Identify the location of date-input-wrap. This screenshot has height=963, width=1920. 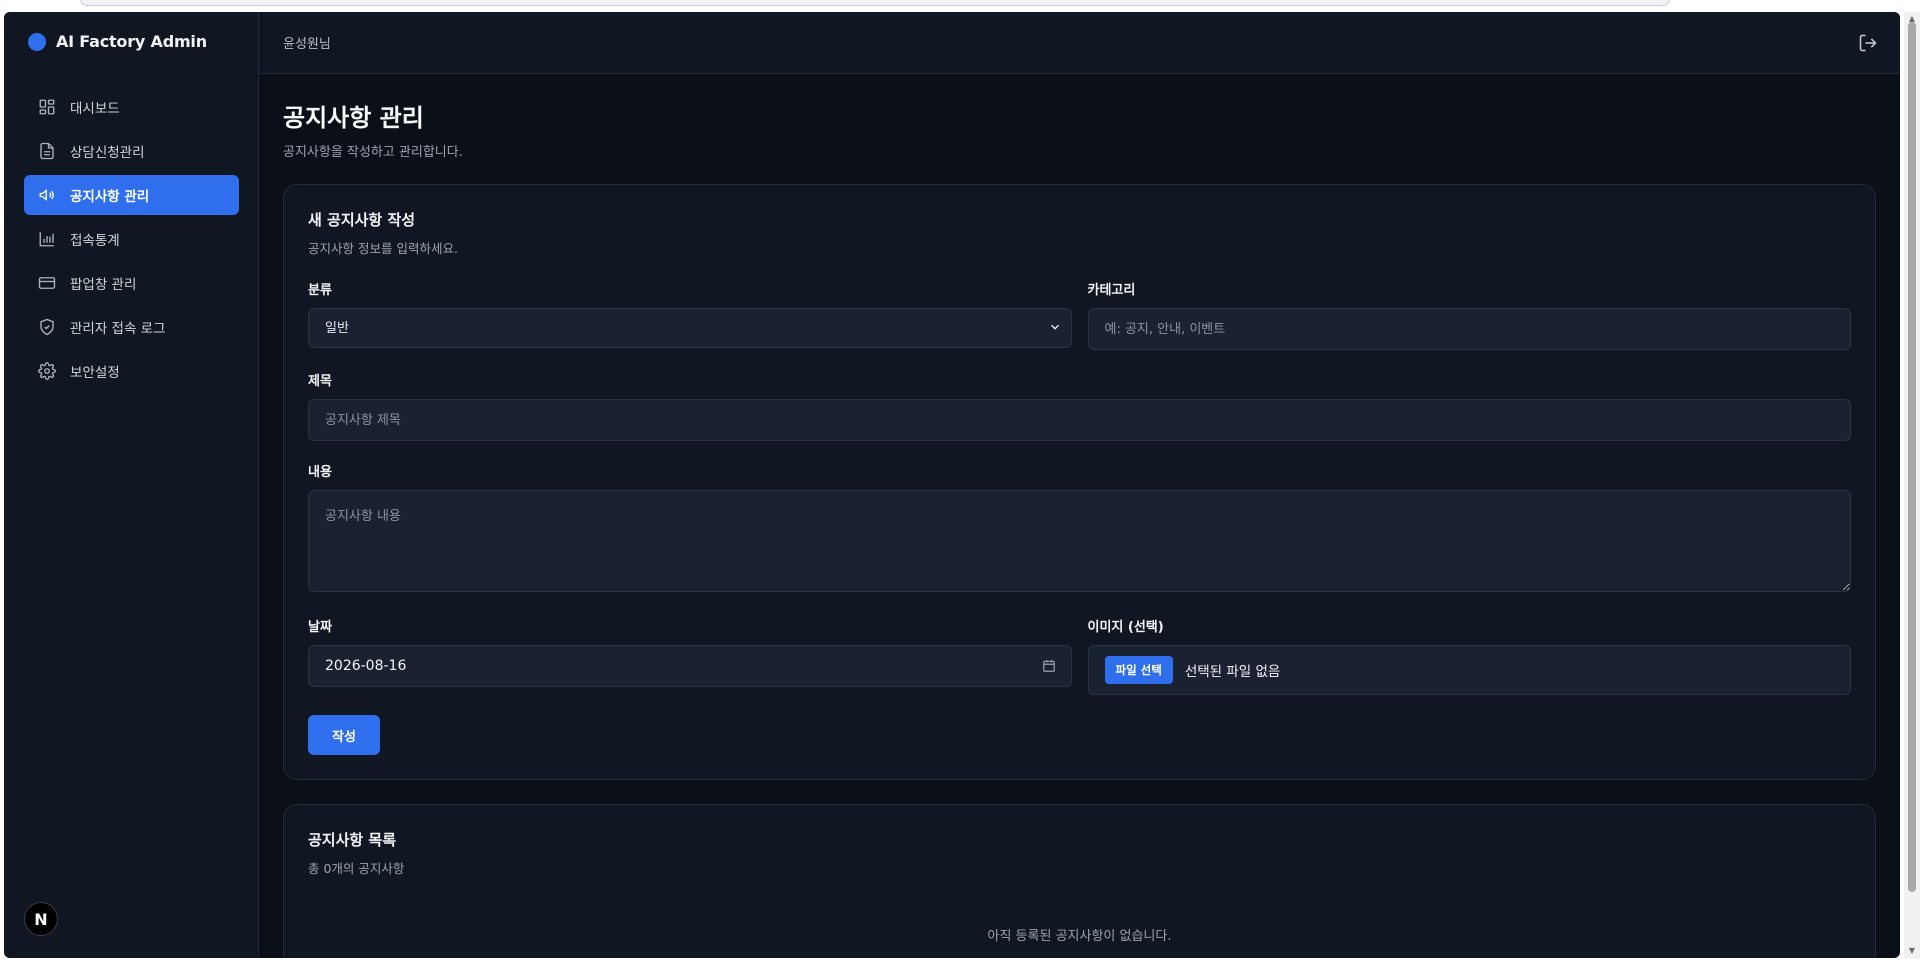
(690, 666).